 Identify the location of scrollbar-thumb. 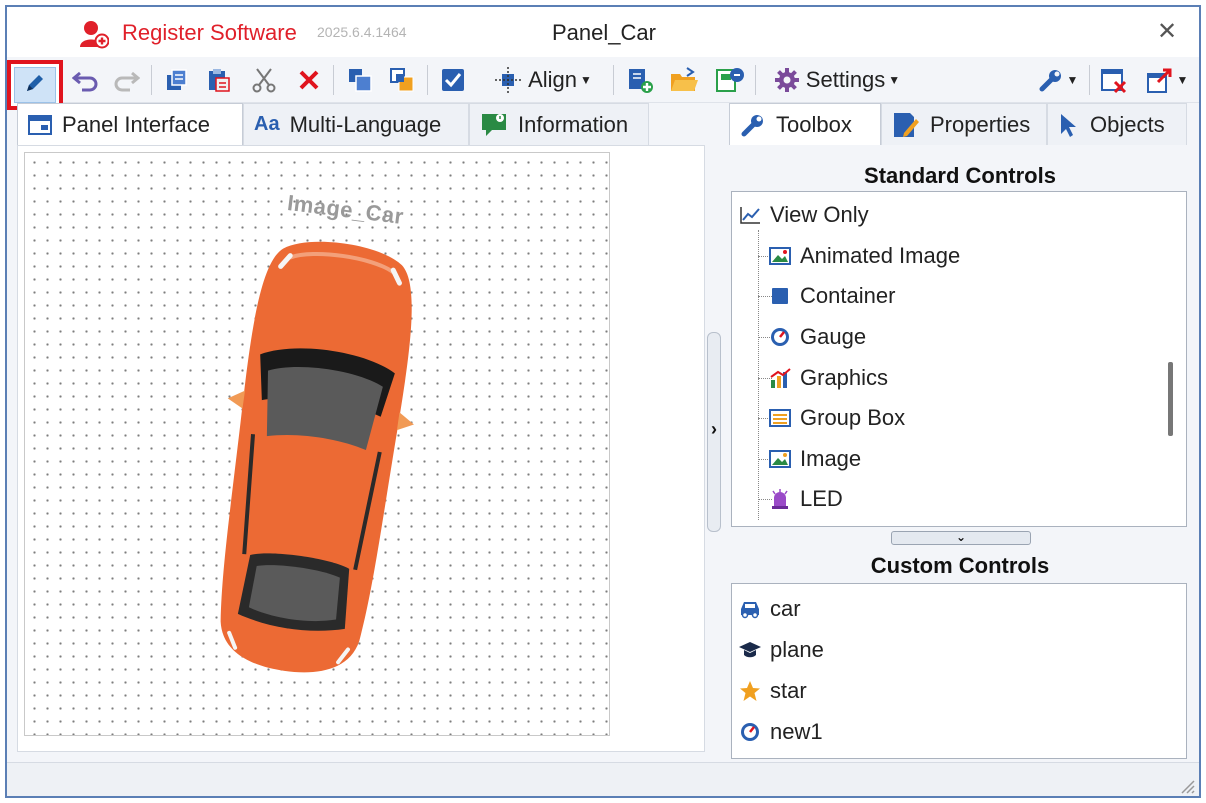
(1170, 399).